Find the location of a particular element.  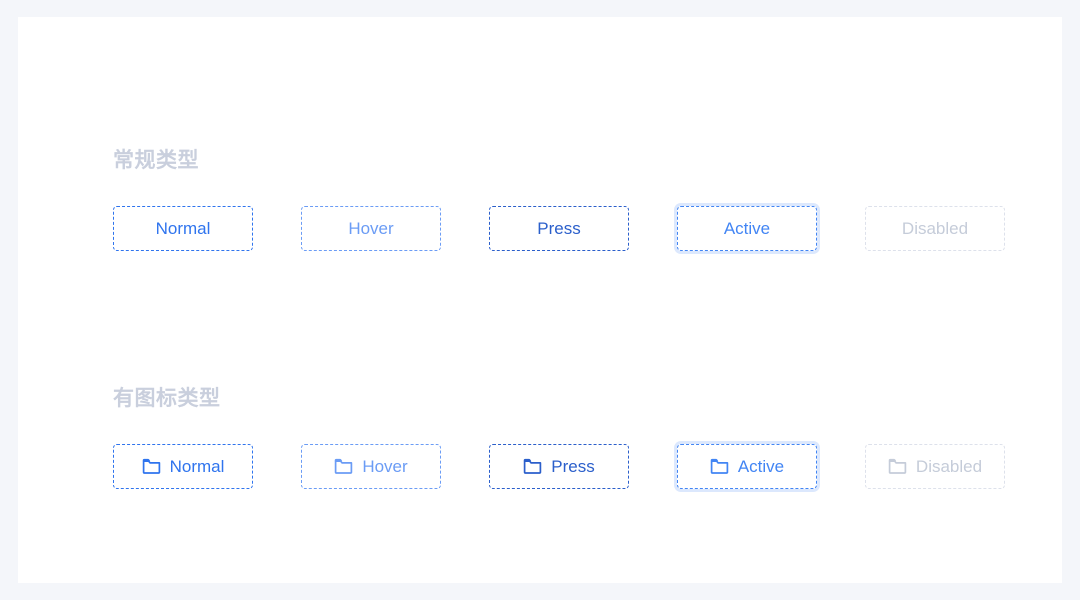

icon-button-normal: Normal is located at coordinates (183, 466).